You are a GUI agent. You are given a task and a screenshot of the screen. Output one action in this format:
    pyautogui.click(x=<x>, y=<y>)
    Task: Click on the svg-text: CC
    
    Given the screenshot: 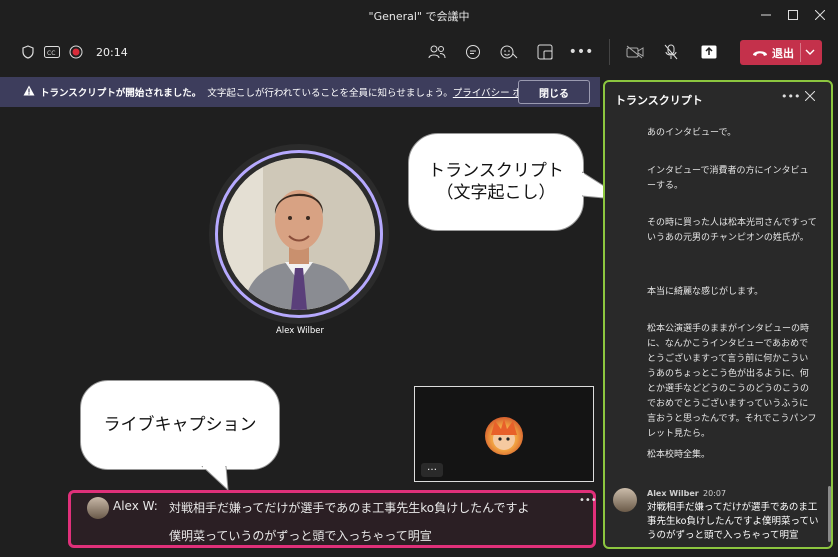 What is the action you would take?
    pyautogui.click(x=51, y=53)
    